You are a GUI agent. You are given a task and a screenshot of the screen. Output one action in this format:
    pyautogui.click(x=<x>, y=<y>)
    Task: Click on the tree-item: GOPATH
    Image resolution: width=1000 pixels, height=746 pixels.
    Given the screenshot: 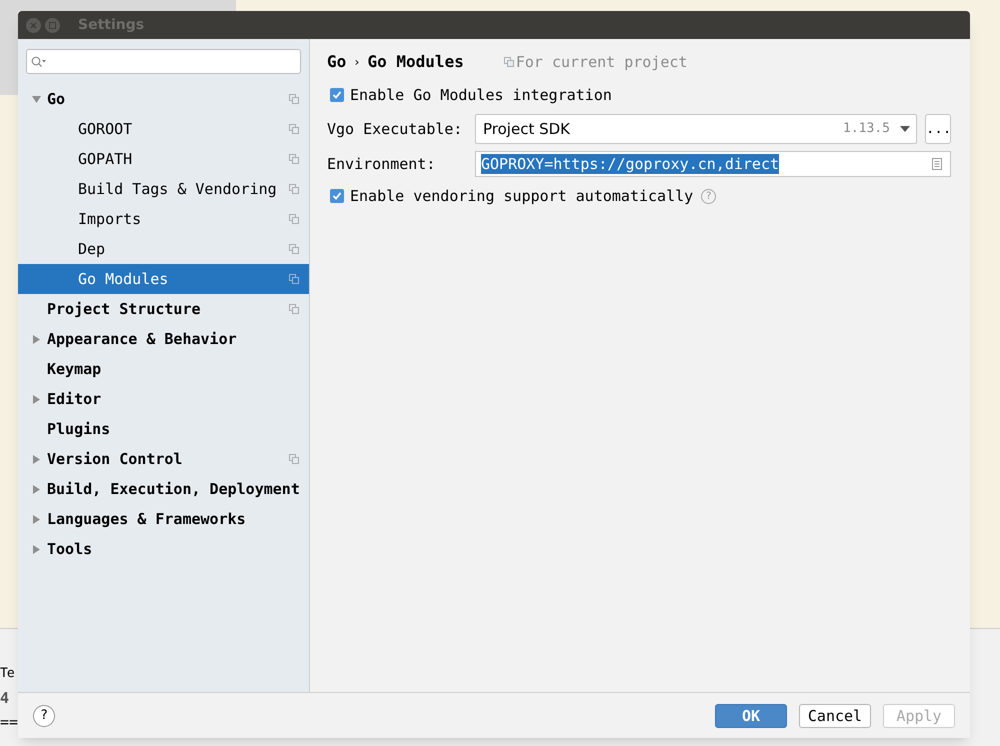 What is the action you would take?
    pyautogui.click(x=163, y=159)
    